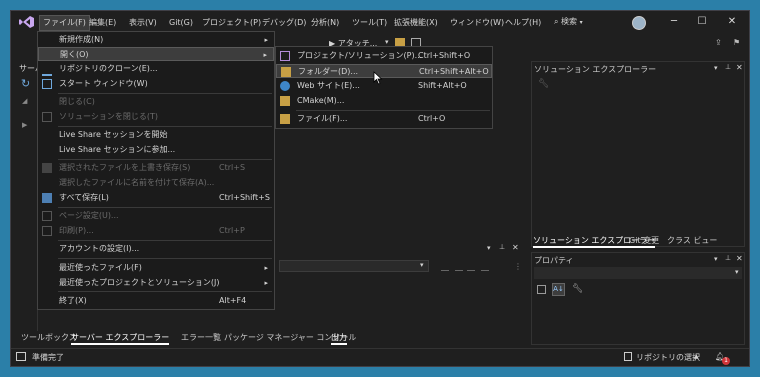  Describe the element at coordinates (285, 86) in the screenshot. I see `globe-icon` at that location.